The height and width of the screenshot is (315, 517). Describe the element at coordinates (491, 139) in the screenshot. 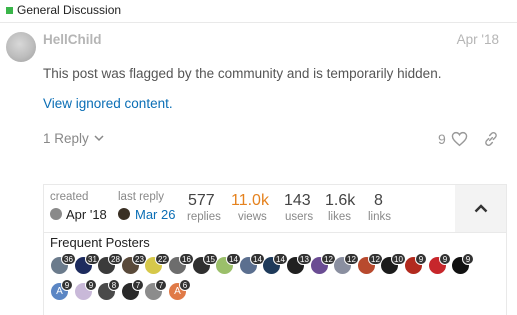

I see `link-icon` at that location.